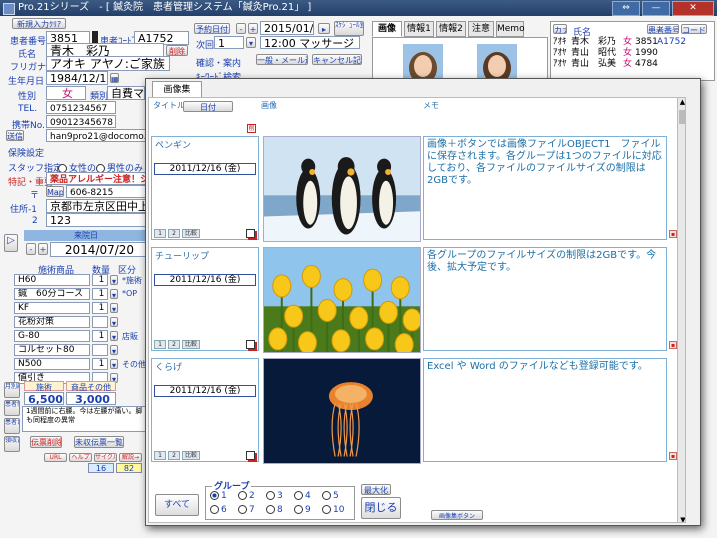 This screenshot has width=717, height=538. Describe the element at coordinates (177, 505) in the screenshot. I see `show-all-button: すべて` at that location.